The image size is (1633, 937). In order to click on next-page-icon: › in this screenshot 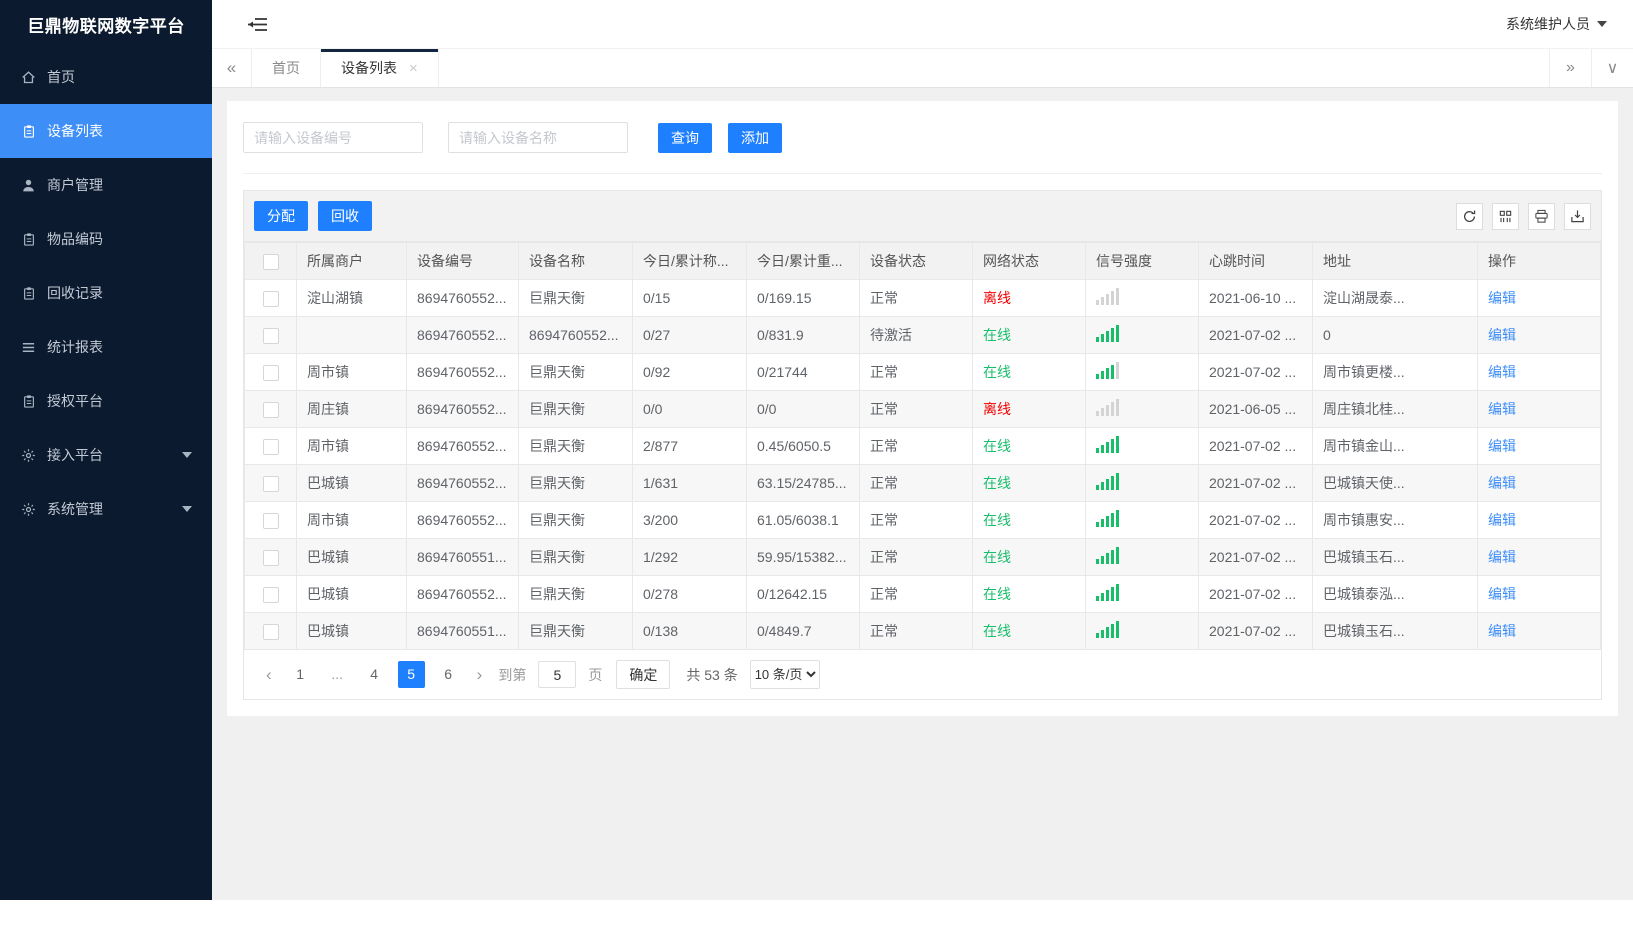, I will do `click(480, 675)`.